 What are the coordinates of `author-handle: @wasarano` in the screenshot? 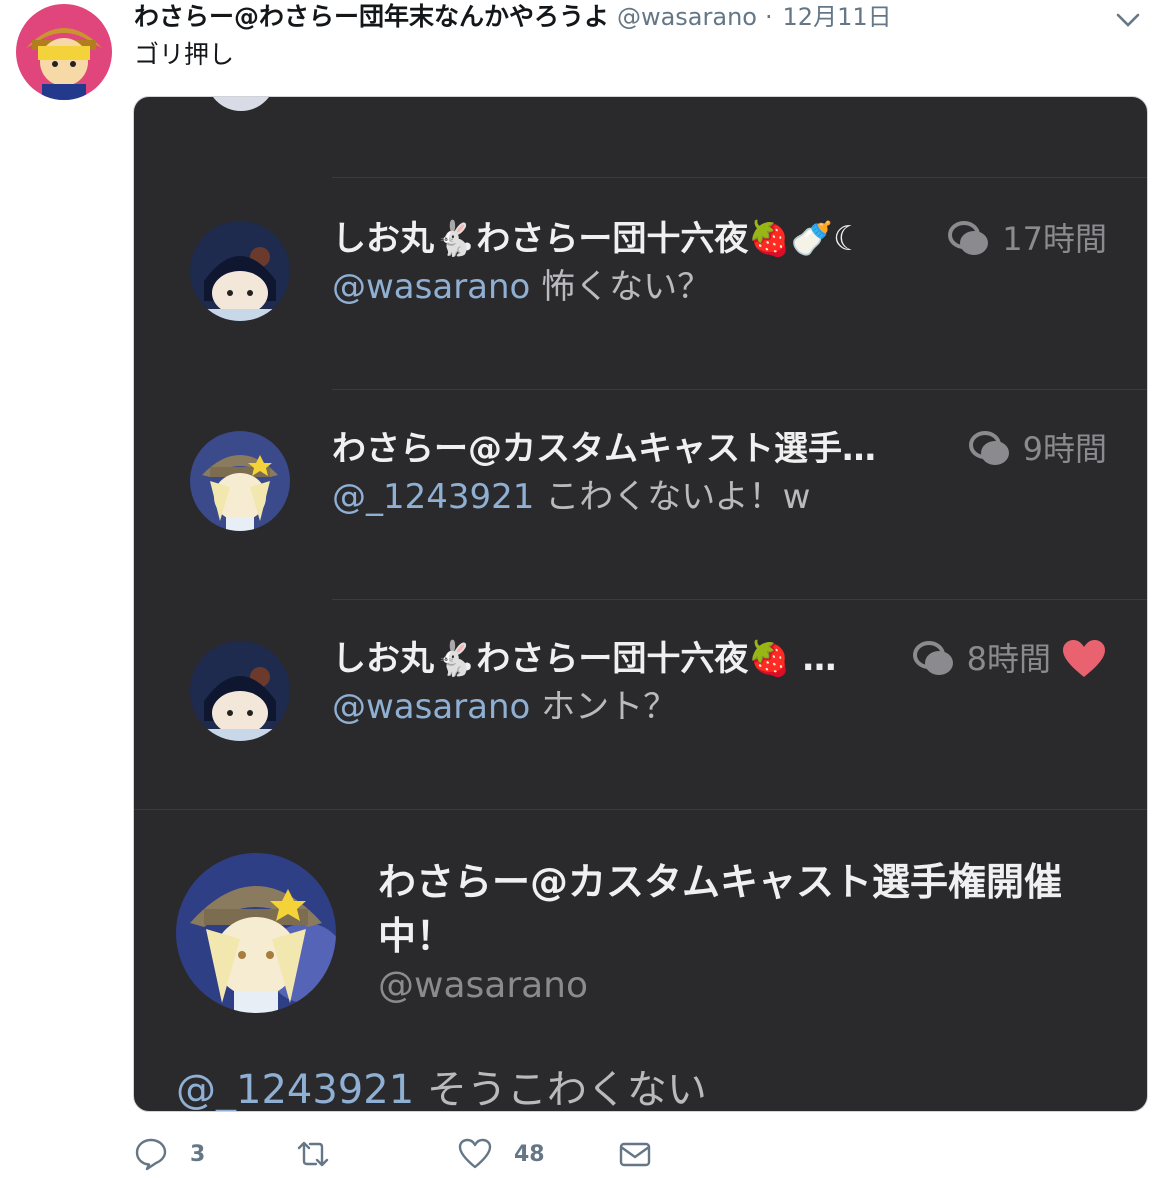 It's located at (687, 17).